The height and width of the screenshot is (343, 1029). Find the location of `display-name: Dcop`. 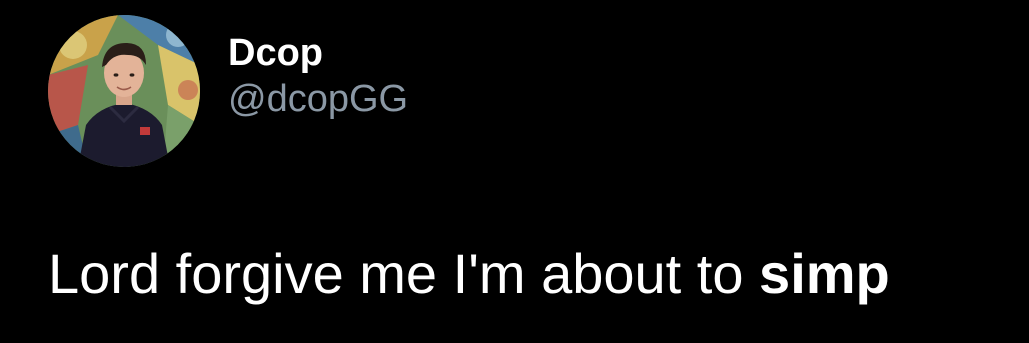

display-name: Dcop is located at coordinates (318, 53).